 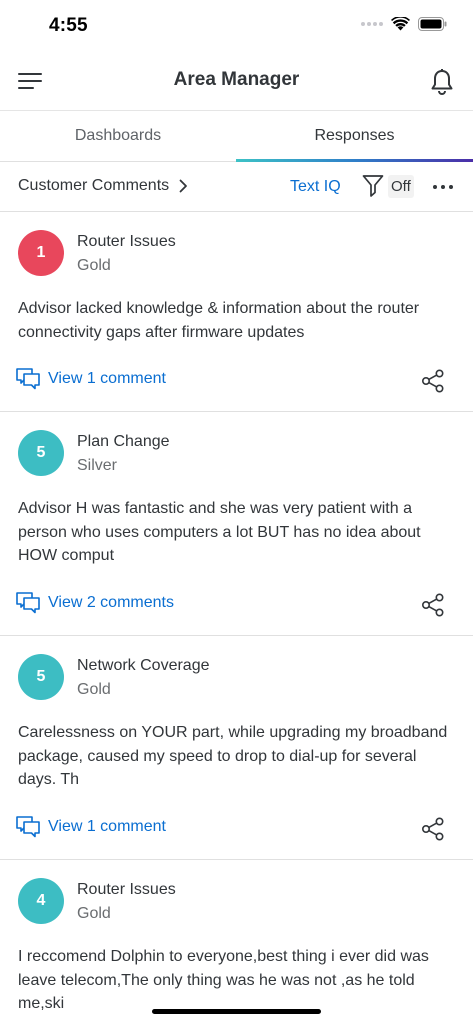 I want to click on battery-icon, so click(x=432, y=24).